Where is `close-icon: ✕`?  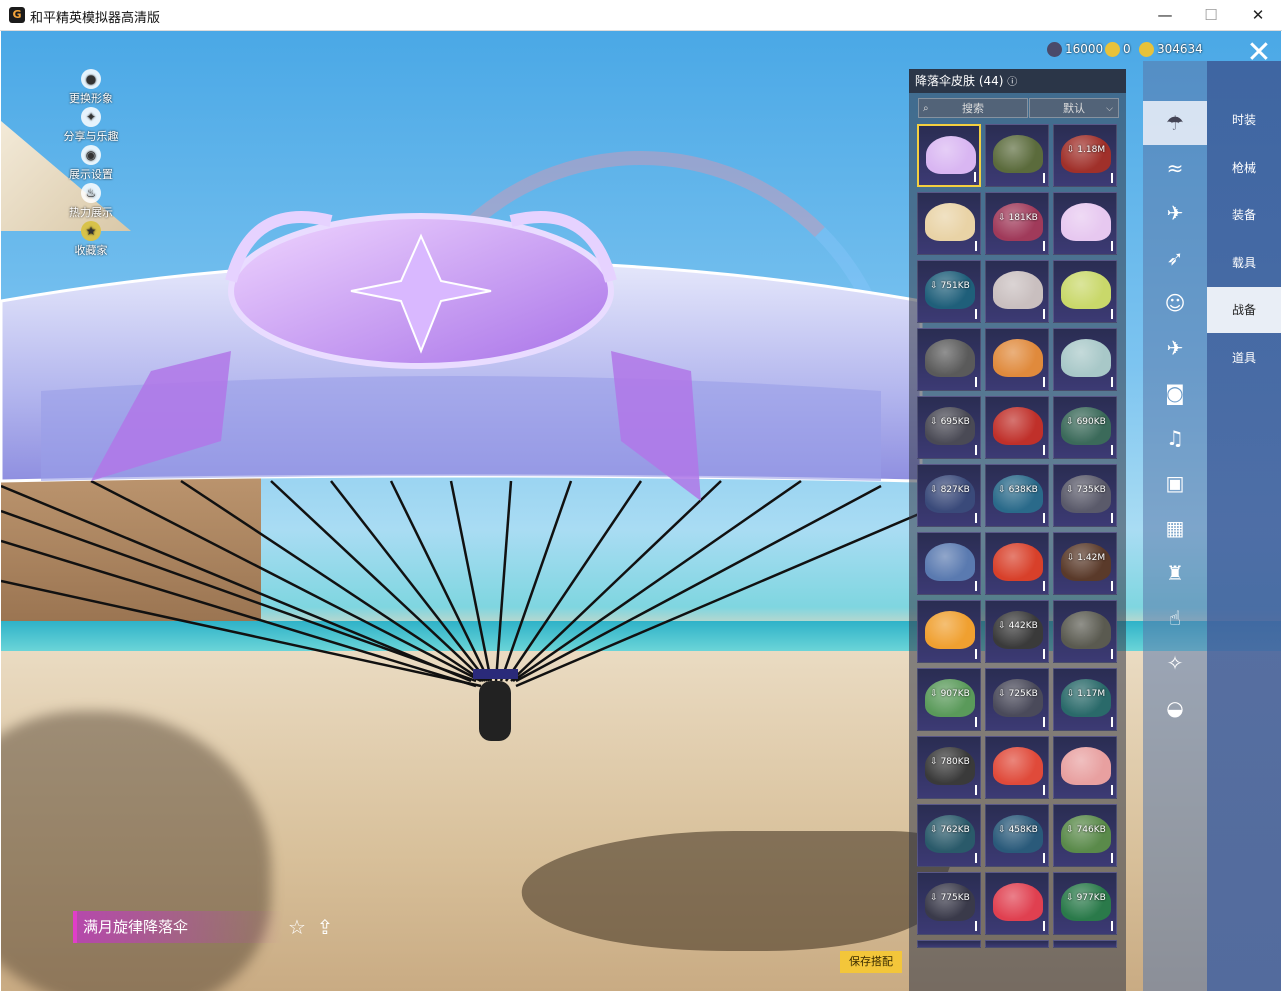 close-icon: ✕ is located at coordinates (1259, 53).